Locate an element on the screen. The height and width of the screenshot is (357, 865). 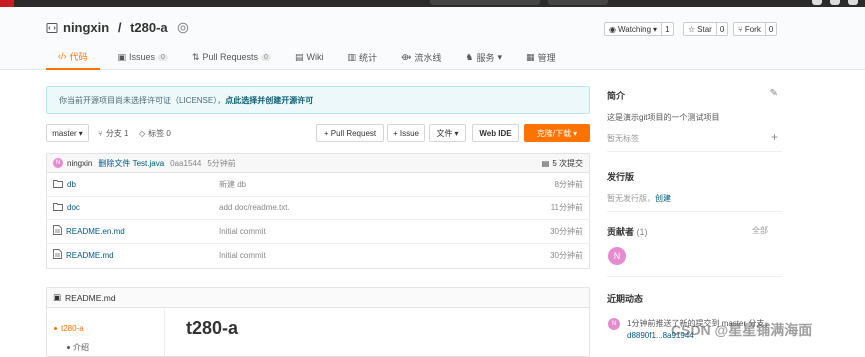
tab-manage: ▦ 管理 is located at coordinates (541, 57).